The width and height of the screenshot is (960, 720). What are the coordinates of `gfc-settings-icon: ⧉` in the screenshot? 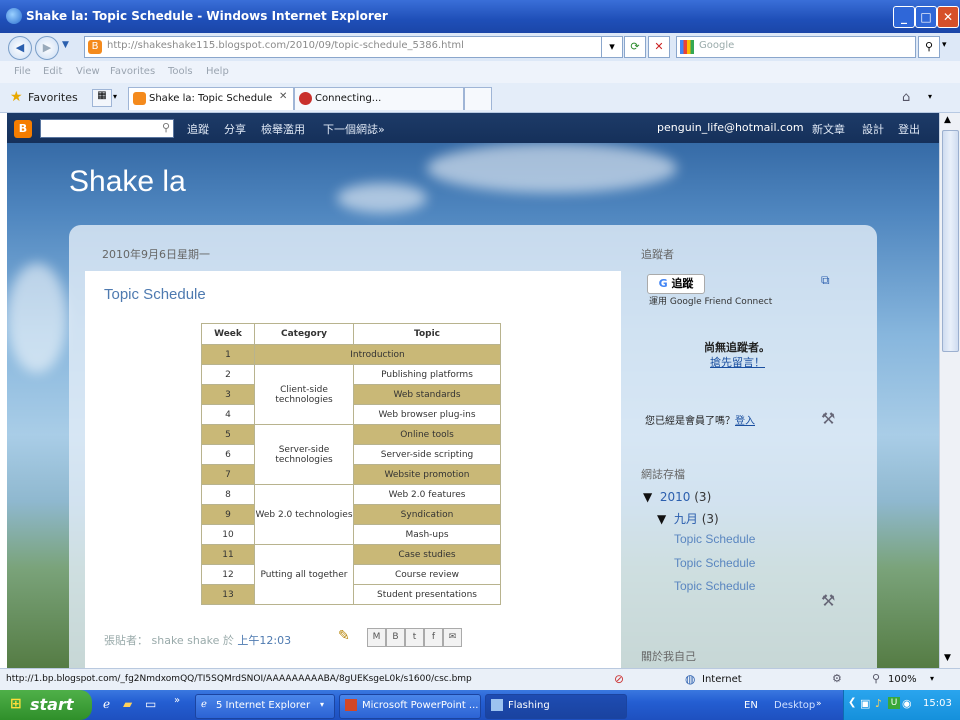 It's located at (825, 280).